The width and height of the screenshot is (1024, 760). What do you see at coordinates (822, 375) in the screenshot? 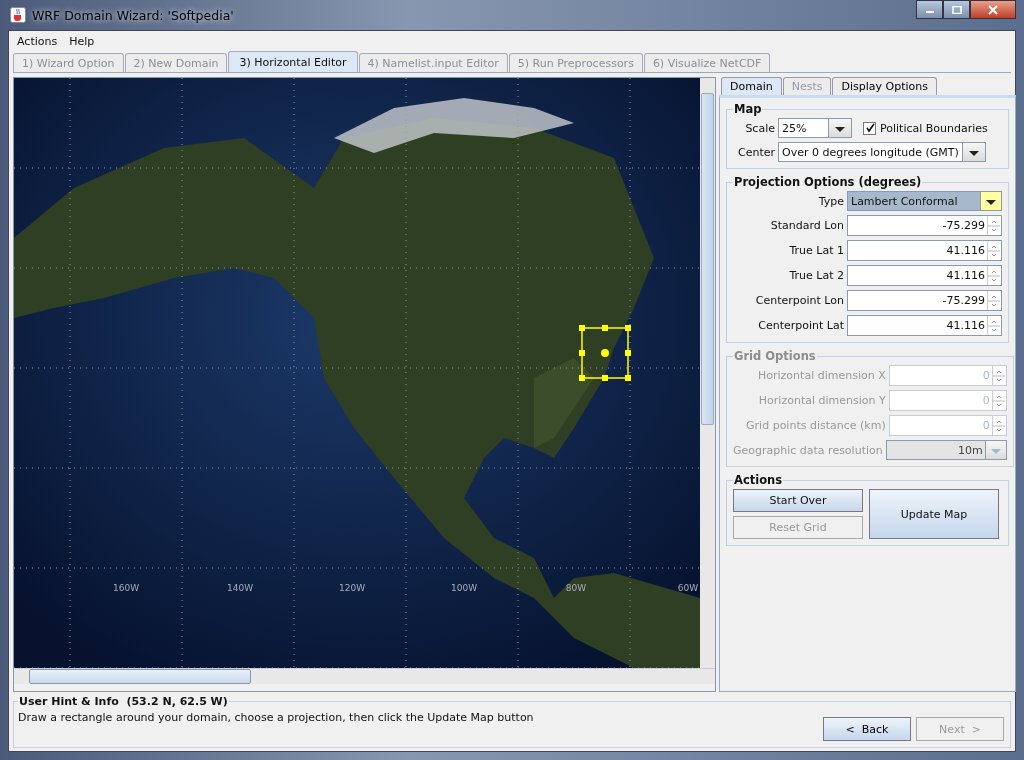
I see `field-label: Horizontal dimension X` at bounding box center [822, 375].